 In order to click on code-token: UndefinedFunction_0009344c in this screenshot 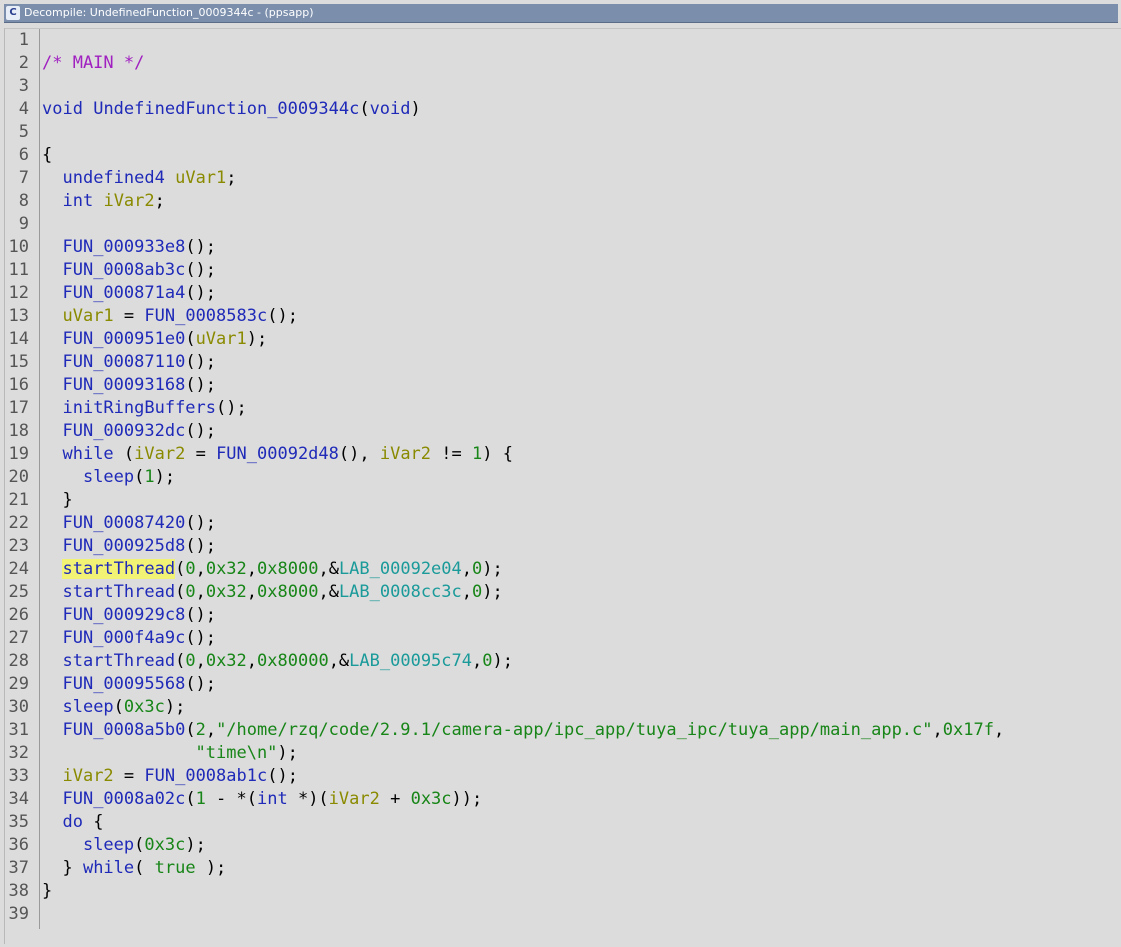, I will do `click(226, 109)`.